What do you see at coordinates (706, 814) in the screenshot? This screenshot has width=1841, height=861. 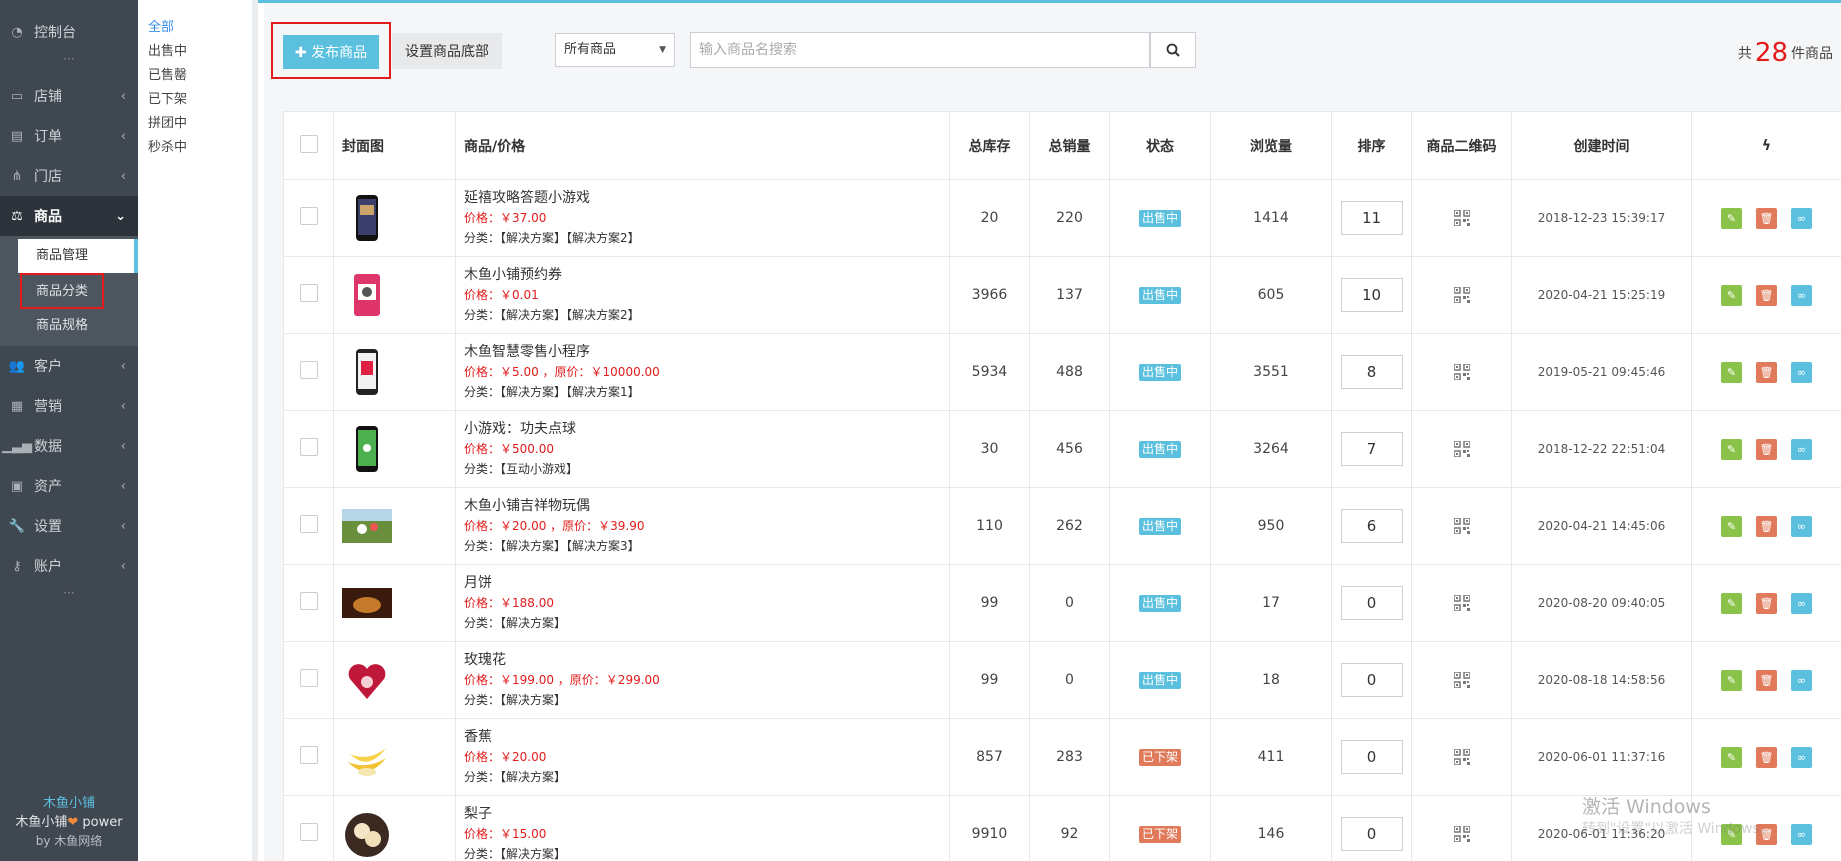 I see `product-name: 梨子` at bounding box center [706, 814].